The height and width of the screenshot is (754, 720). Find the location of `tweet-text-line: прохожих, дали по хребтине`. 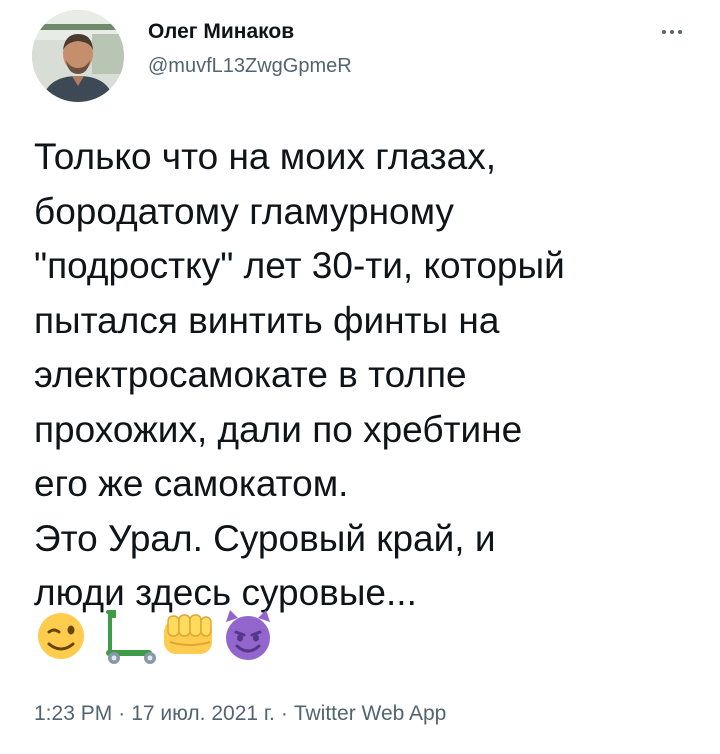

tweet-text-line: прохожих, дали по хребтине is located at coordinates (278, 429).